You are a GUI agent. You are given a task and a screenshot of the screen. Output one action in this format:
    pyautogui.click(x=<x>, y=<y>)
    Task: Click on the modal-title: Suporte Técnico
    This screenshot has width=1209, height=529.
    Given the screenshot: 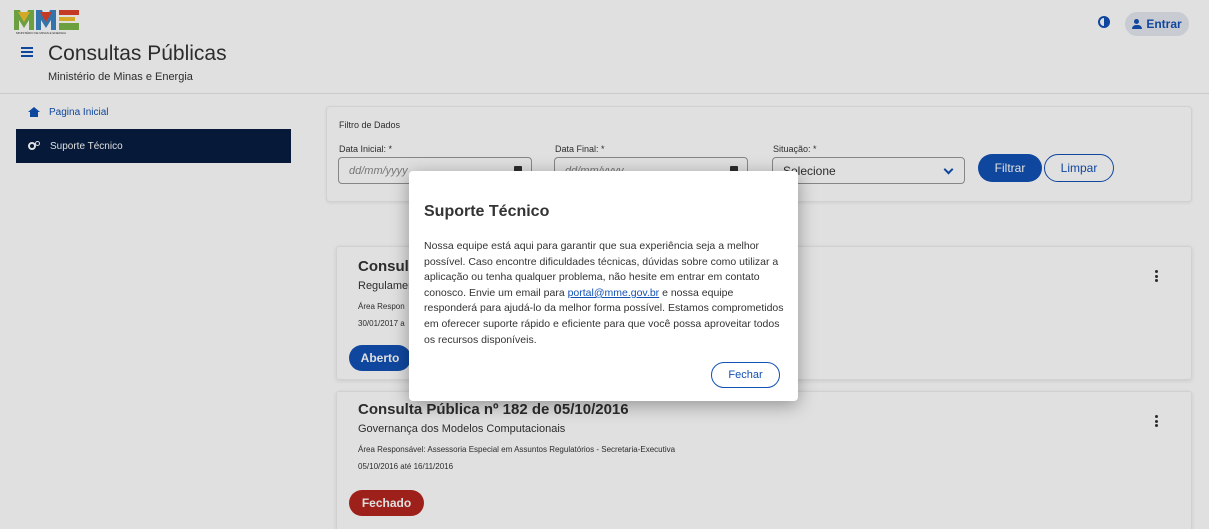 What is the action you would take?
    pyautogui.click(x=487, y=211)
    